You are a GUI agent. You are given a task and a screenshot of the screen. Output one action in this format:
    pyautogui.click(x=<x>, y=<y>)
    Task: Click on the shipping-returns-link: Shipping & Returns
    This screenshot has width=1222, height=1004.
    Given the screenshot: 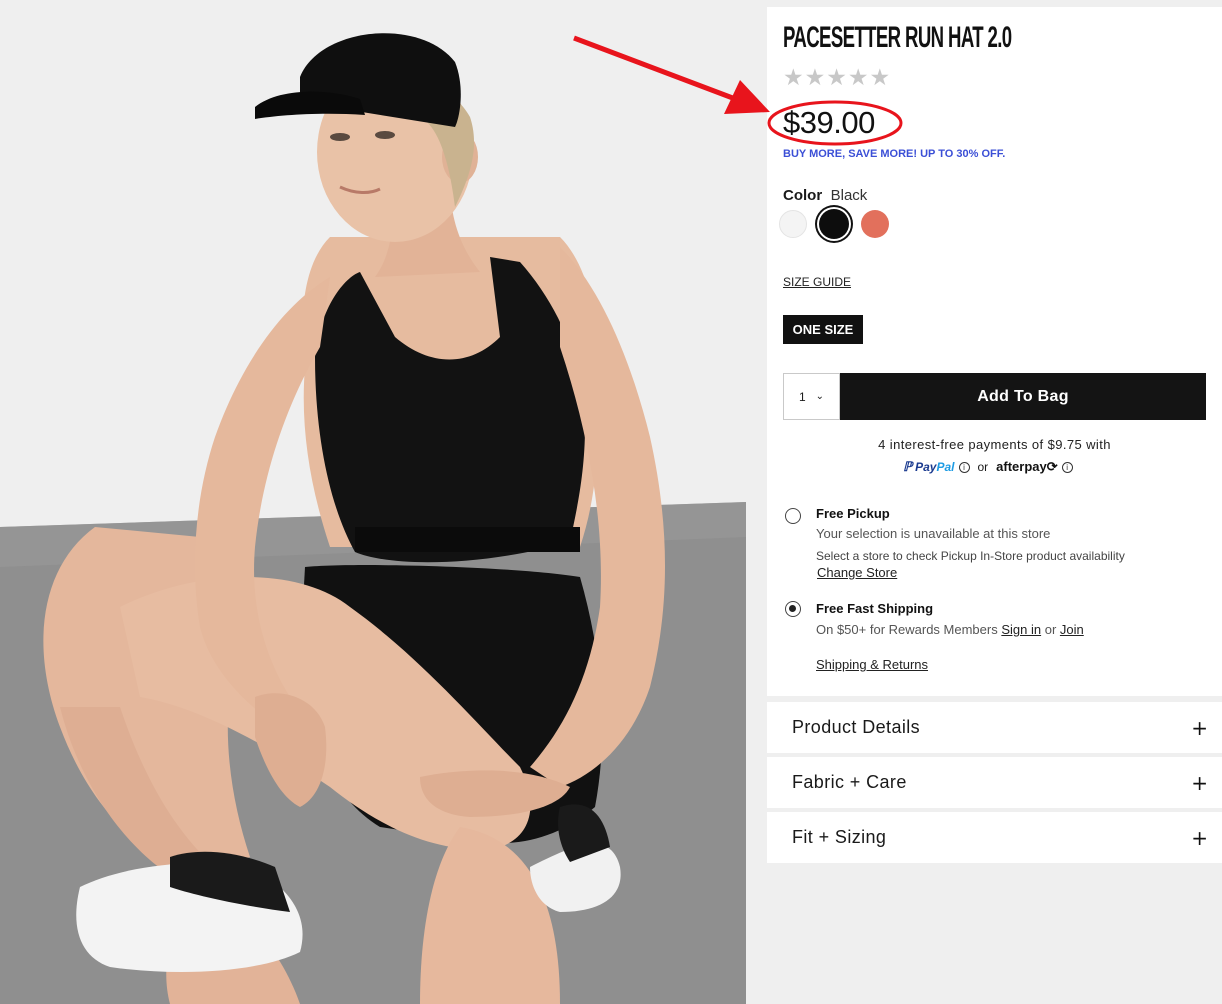 What is the action you would take?
    pyautogui.click(x=872, y=664)
    